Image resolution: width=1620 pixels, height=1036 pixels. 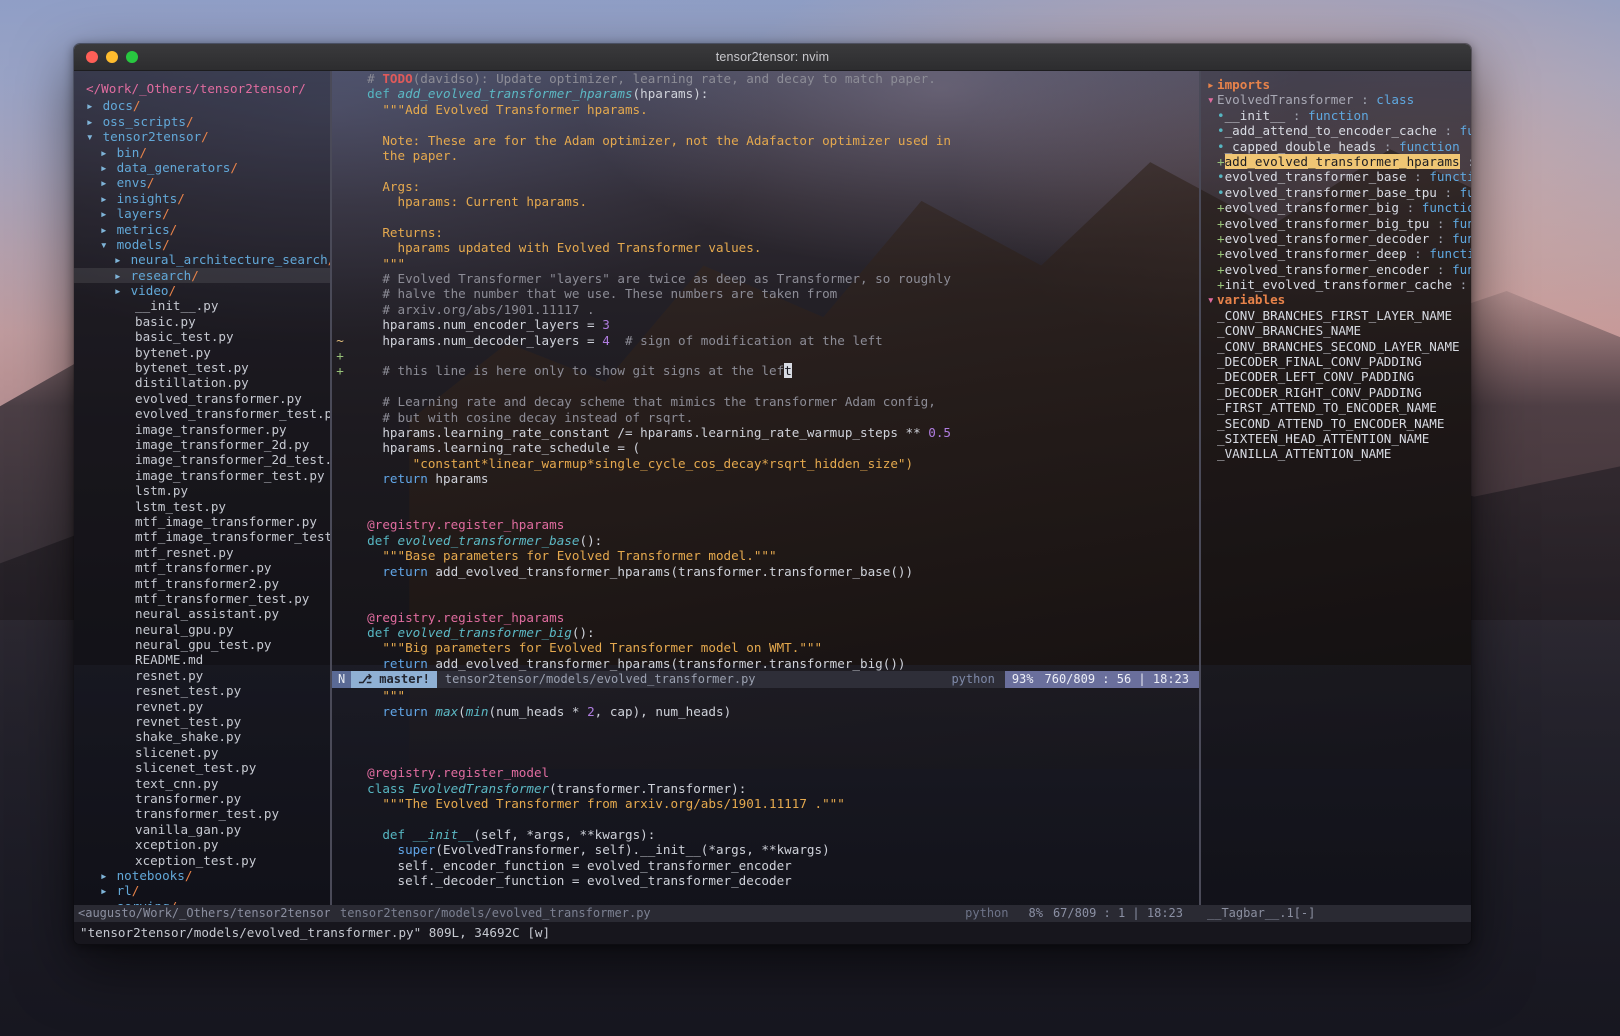 I want to click on file-tree-item: lstm.py, so click(x=202, y=490).